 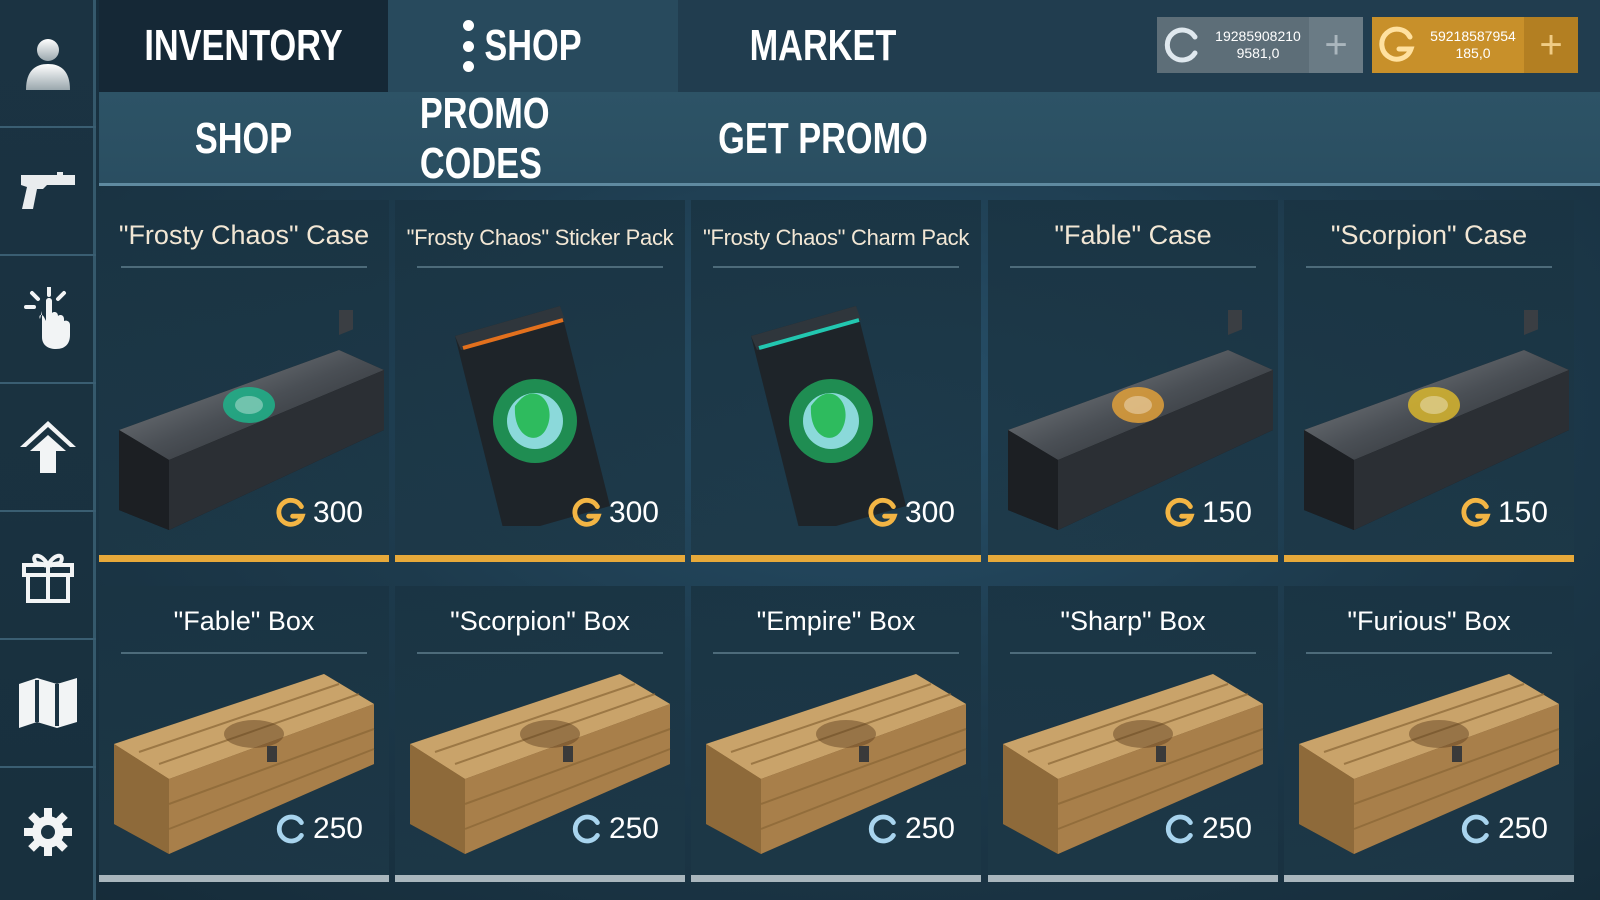 I want to click on sidebar-item-interact, so click(x=48, y=320).